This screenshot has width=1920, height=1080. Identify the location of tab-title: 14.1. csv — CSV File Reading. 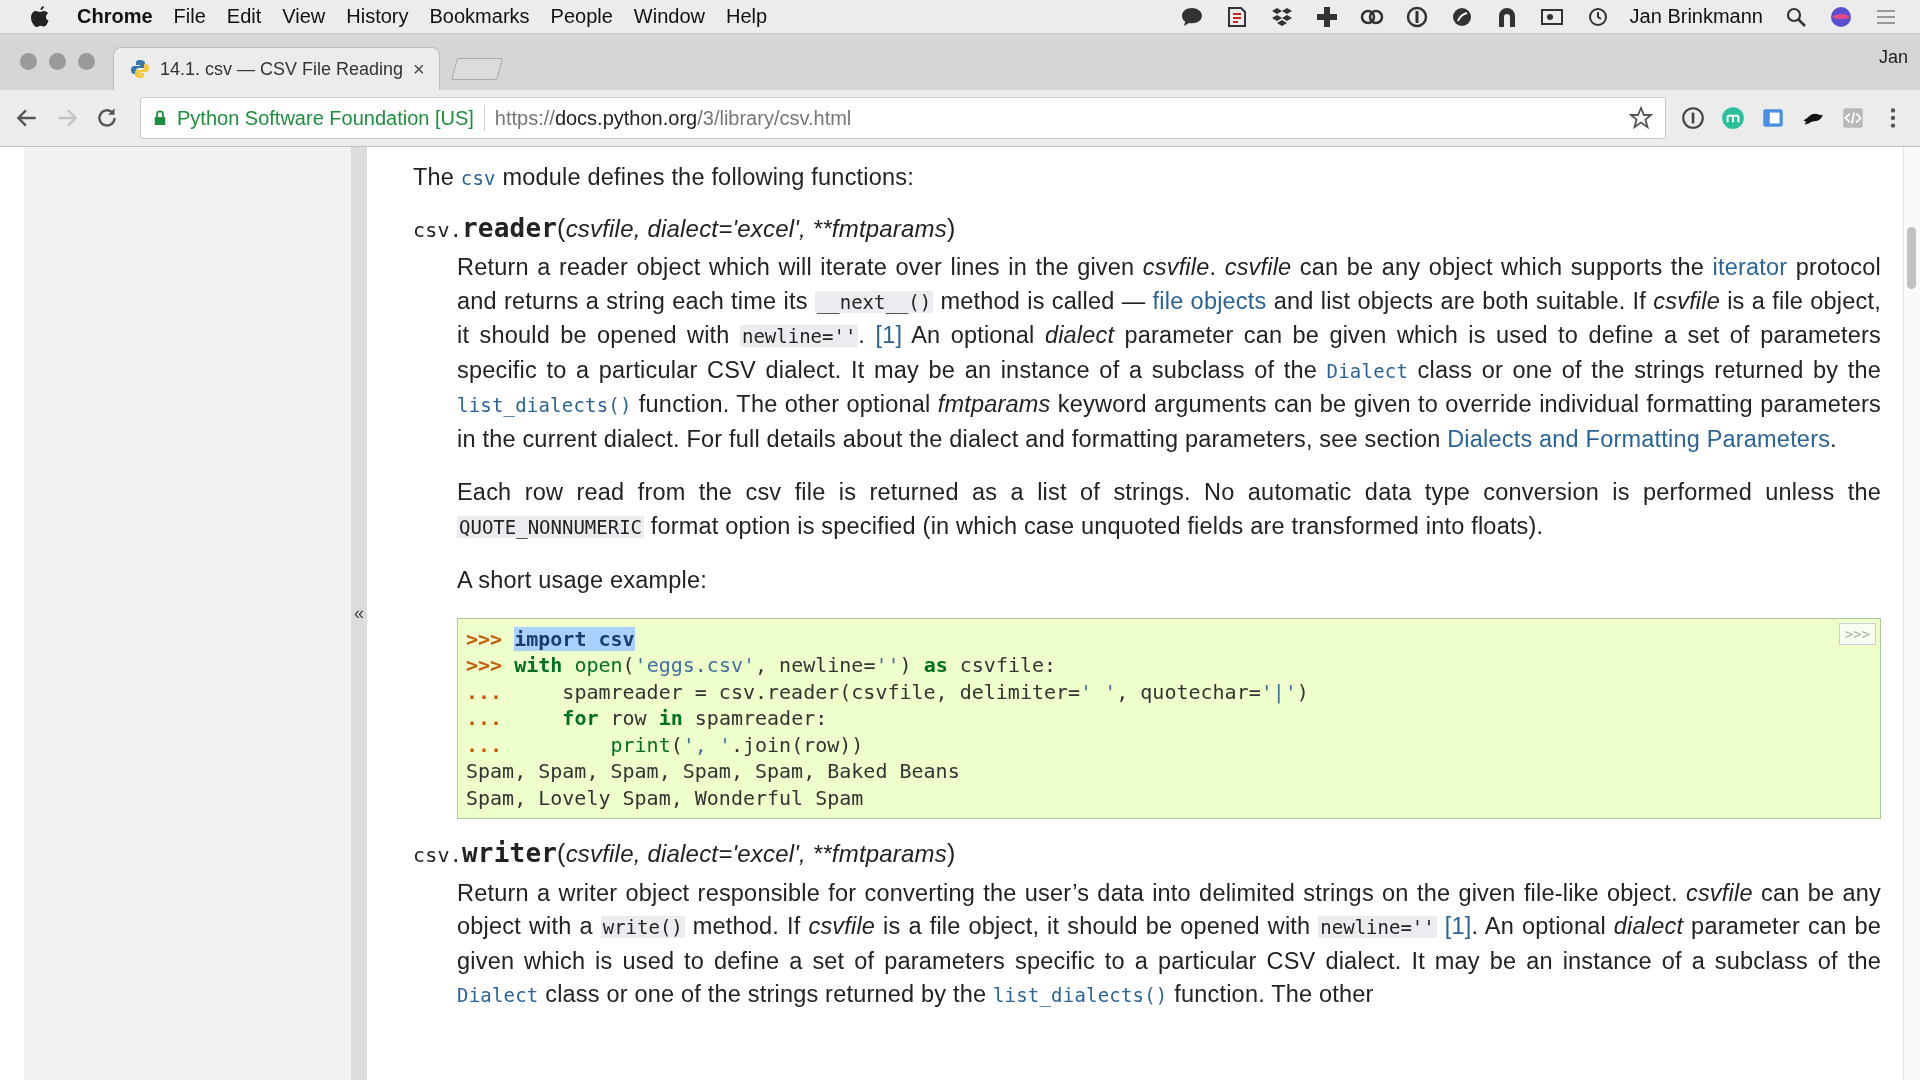
(282, 69).